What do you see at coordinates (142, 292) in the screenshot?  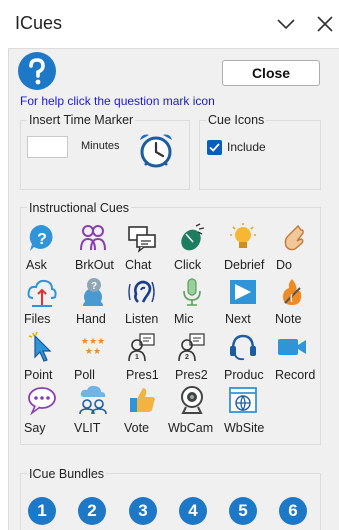 I see `ear-icon` at bounding box center [142, 292].